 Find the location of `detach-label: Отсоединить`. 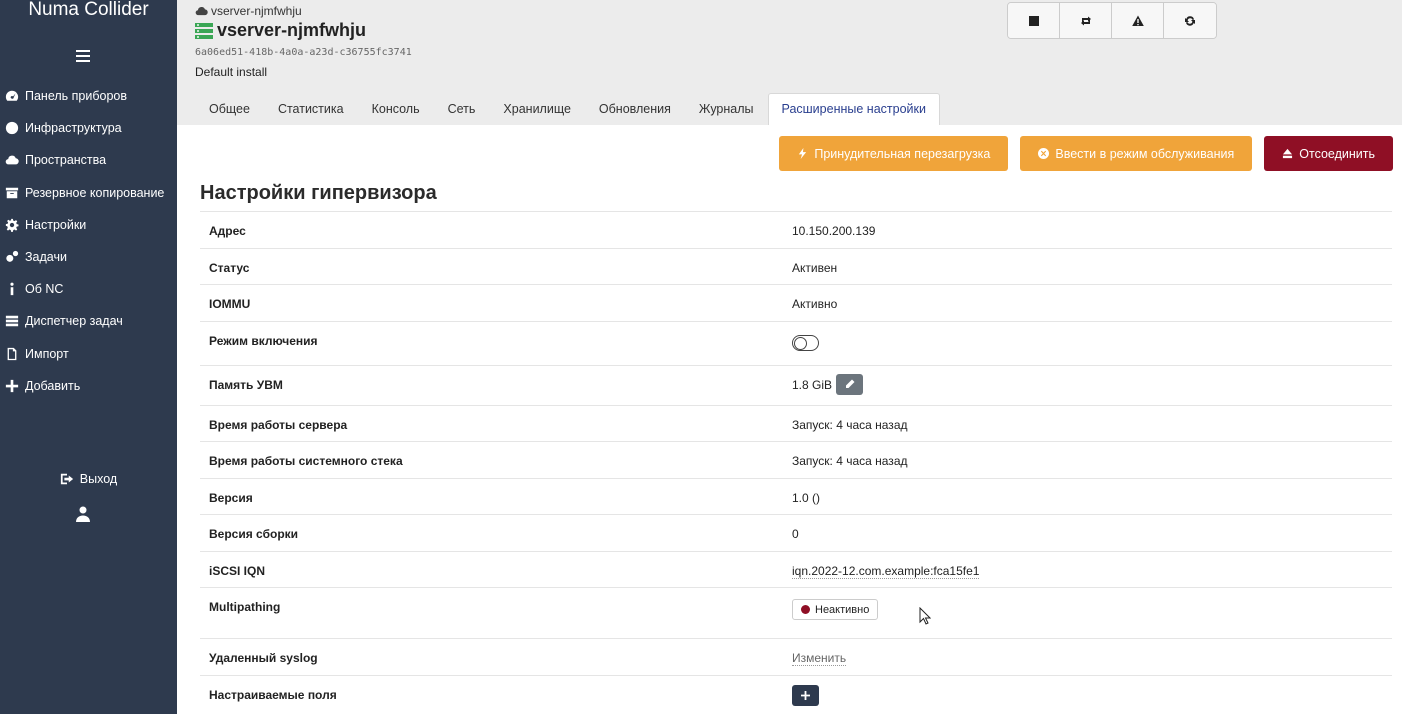

detach-label: Отсоединить is located at coordinates (1337, 153).